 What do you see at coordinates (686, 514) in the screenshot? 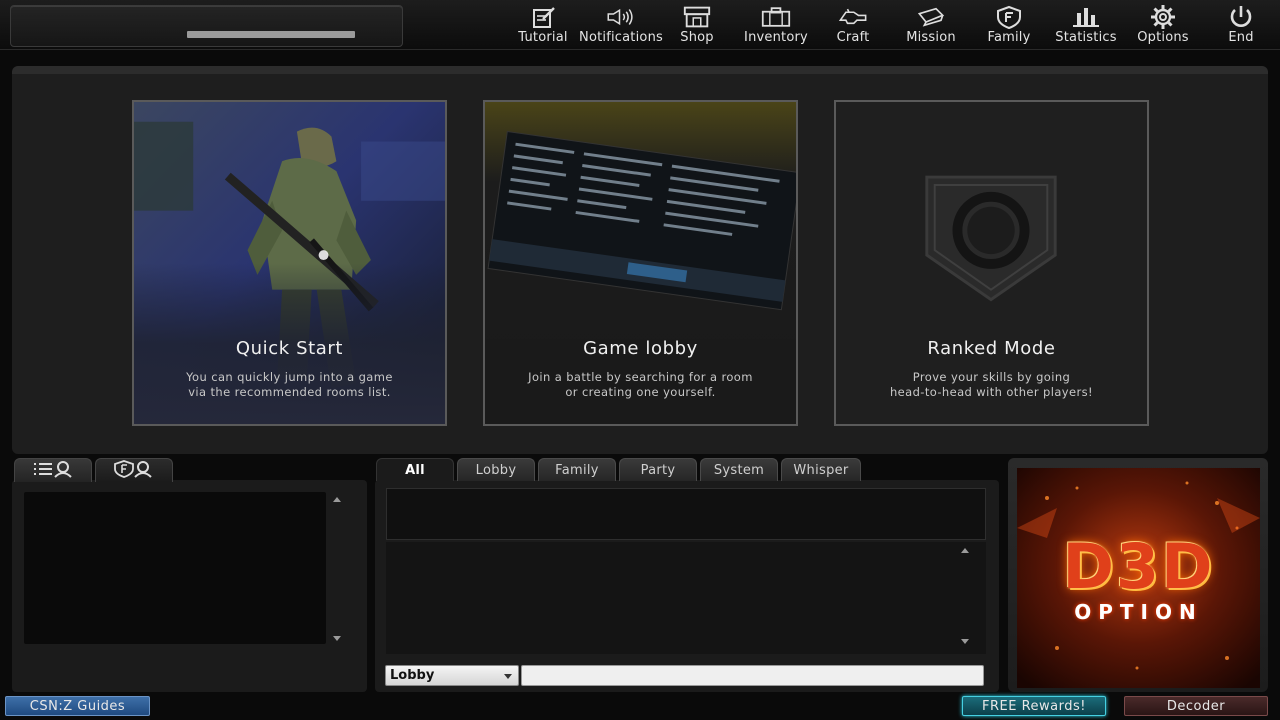
I see `chat-notice-area` at bounding box center [686, 514].